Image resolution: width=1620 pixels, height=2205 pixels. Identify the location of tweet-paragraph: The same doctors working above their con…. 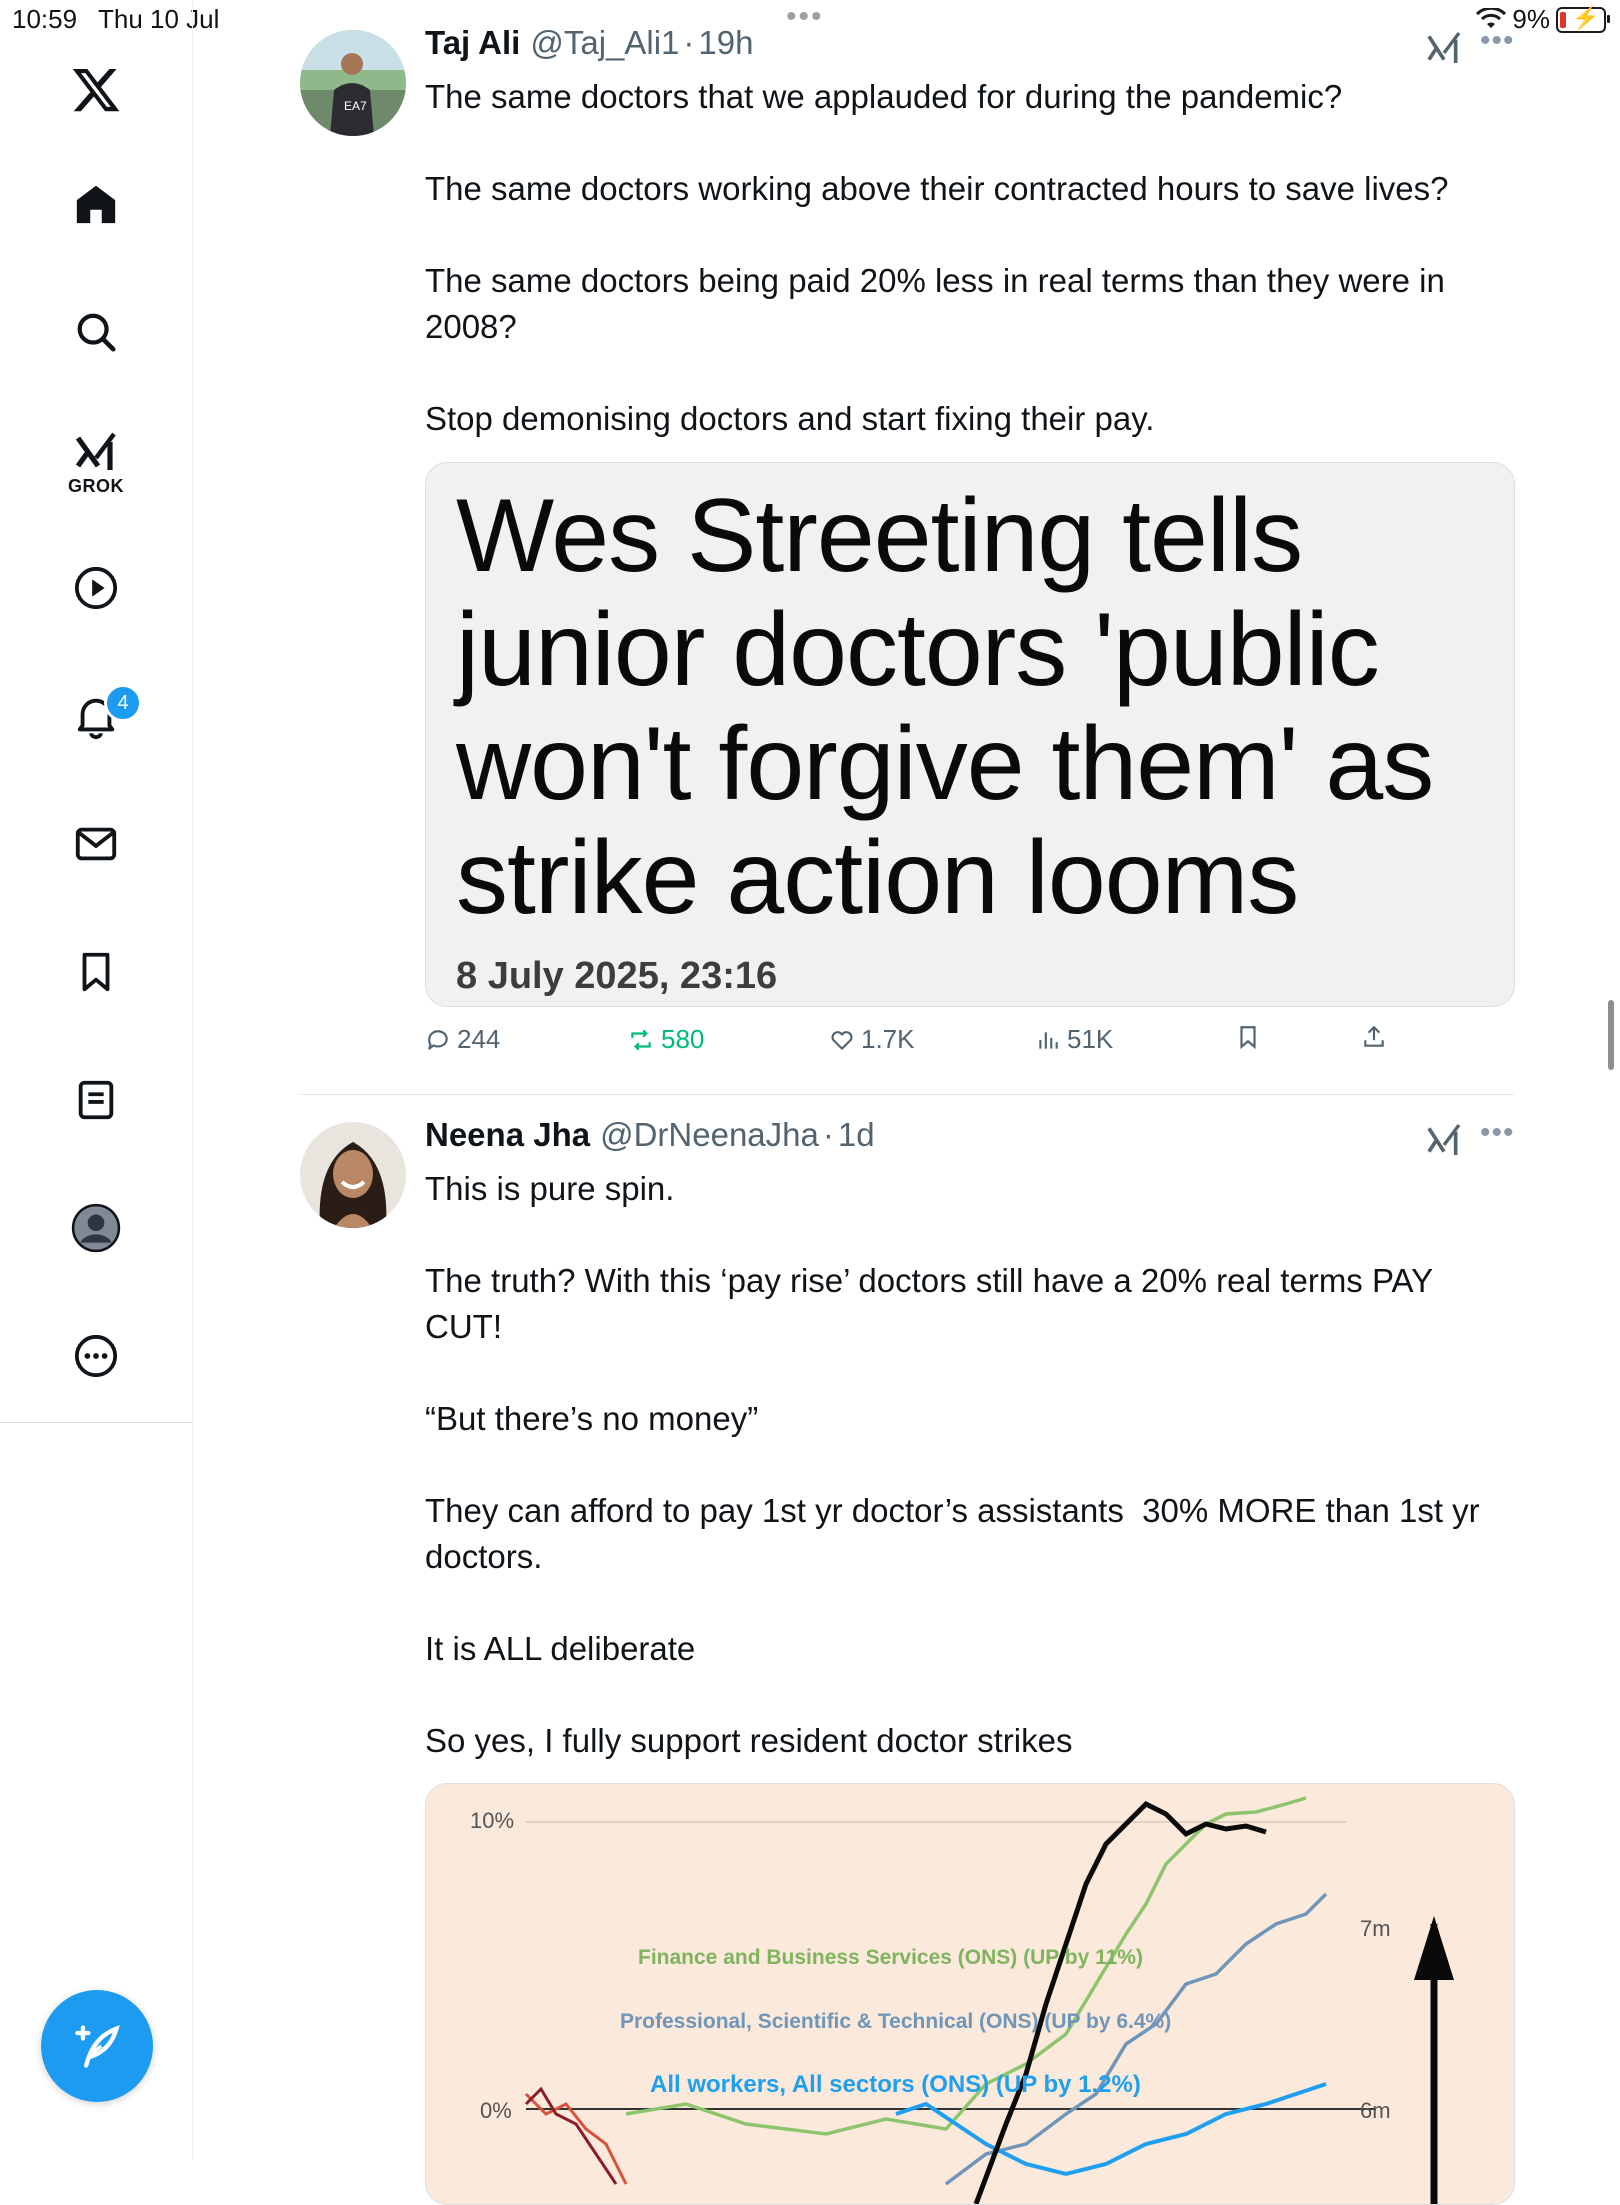
(937, 188).